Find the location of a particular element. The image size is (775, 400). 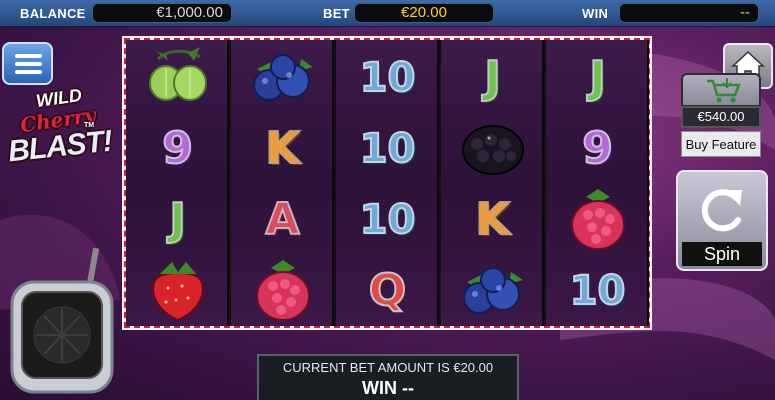

reel-symbol: Q is located at coordinates (387, 290).